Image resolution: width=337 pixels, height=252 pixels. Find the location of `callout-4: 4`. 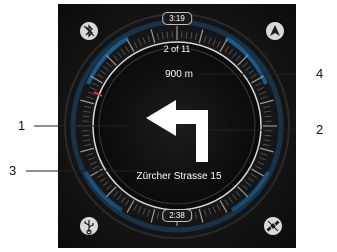

callout-4: 4 is located at coordinates (320, 73).